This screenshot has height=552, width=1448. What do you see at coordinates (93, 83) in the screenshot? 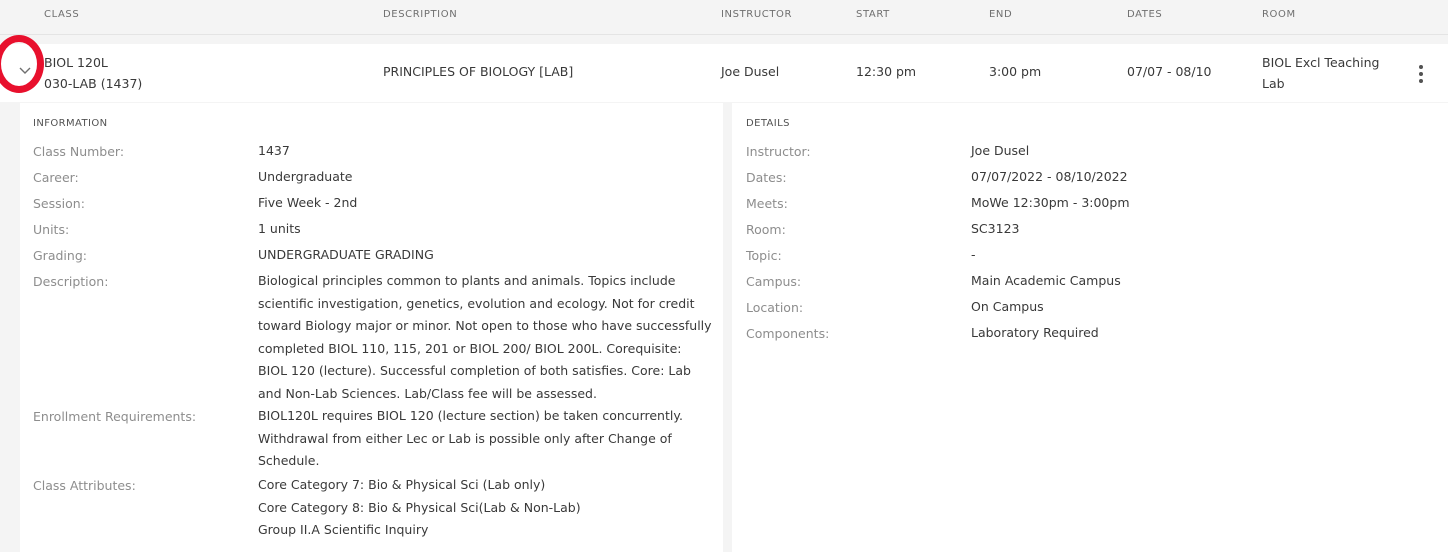
I see `class-section: 030-LAB (1437)` at bounding box center [93, 83].